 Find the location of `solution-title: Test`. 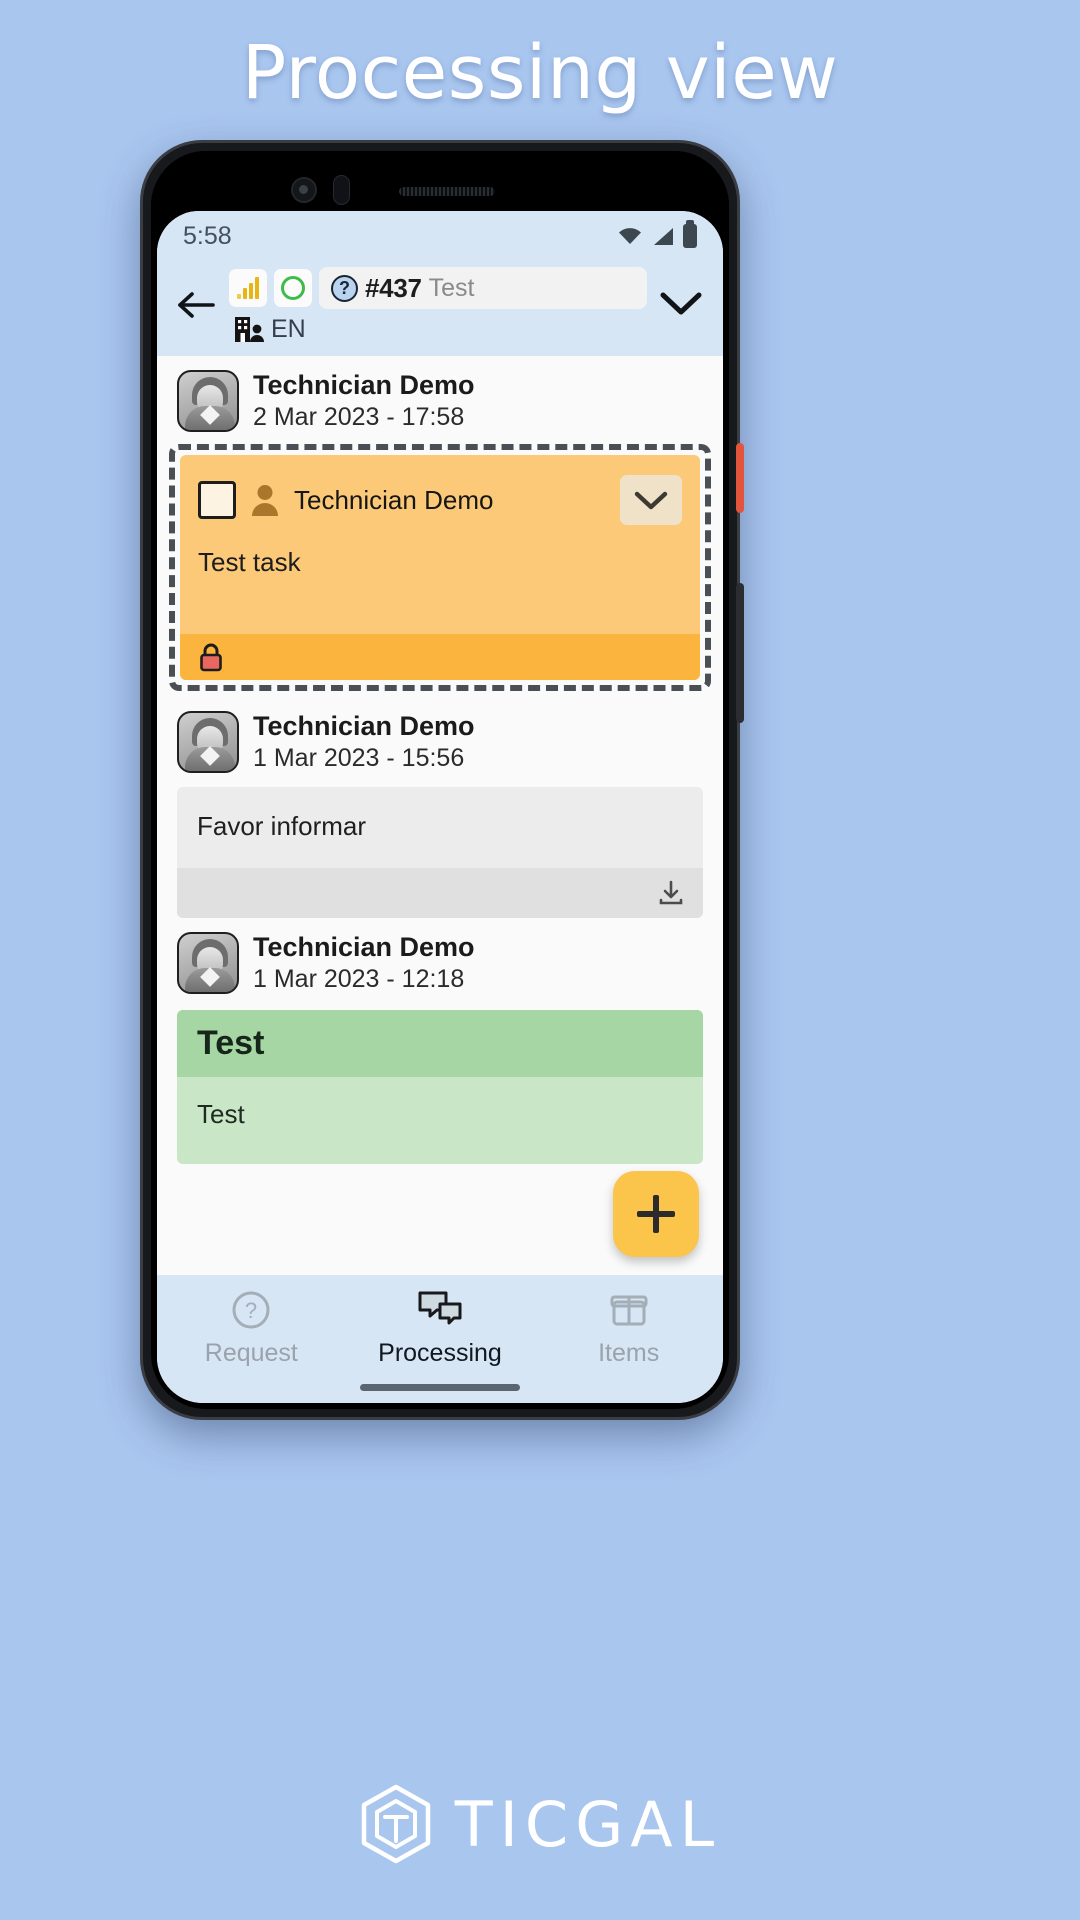

solution-title: Test is located at coordinates (440, 1043).